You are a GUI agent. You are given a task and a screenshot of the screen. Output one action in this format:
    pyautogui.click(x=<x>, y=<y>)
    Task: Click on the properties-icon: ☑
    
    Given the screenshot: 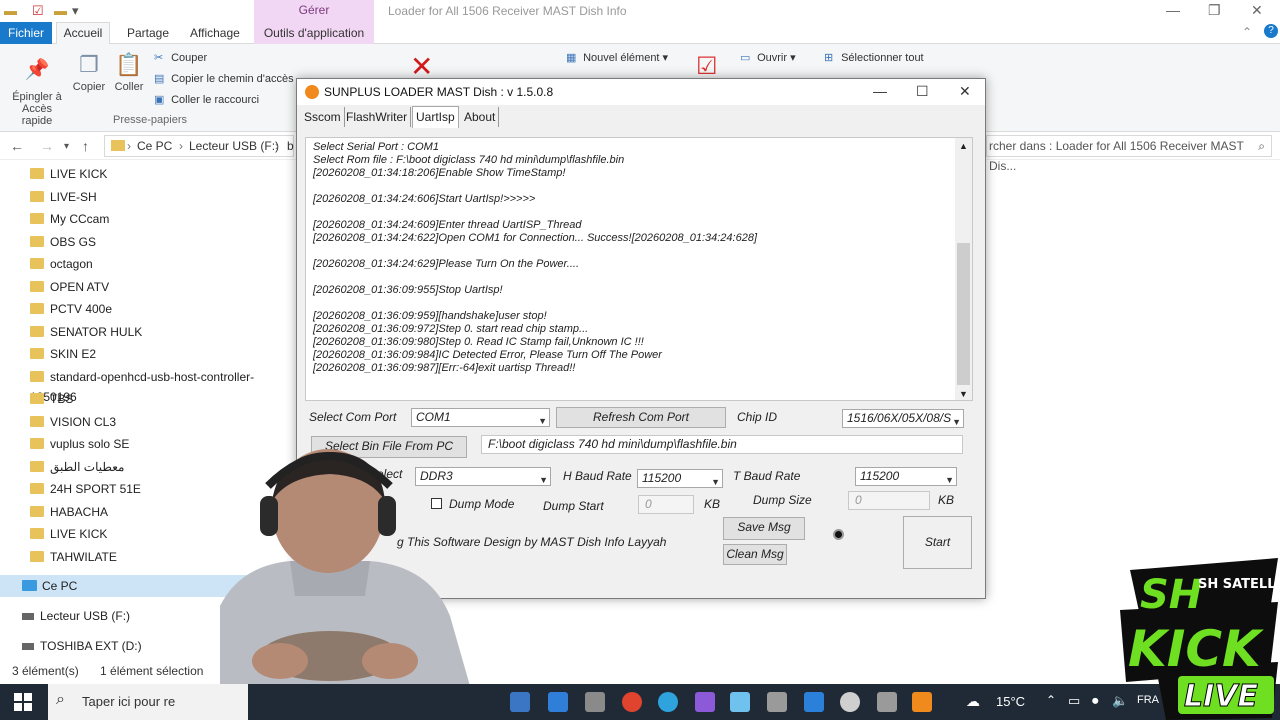 What is the action you would take?
    pyautogui.click(x=38, y=11)
    